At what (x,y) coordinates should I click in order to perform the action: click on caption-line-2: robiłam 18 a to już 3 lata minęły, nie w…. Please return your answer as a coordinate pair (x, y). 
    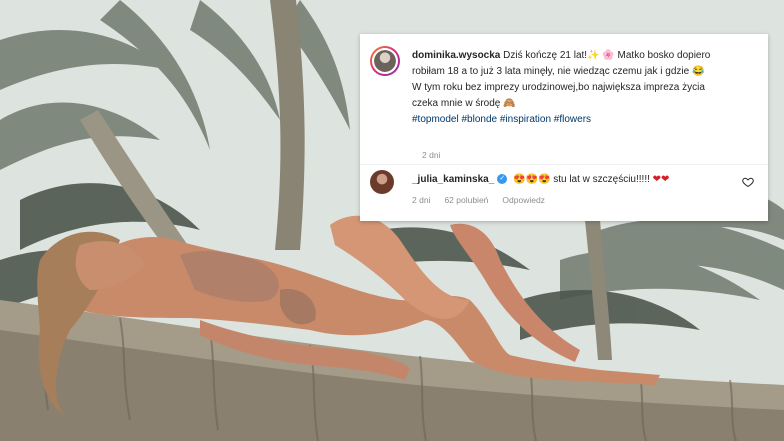
    Looking at the image, I should click on (558, 71).